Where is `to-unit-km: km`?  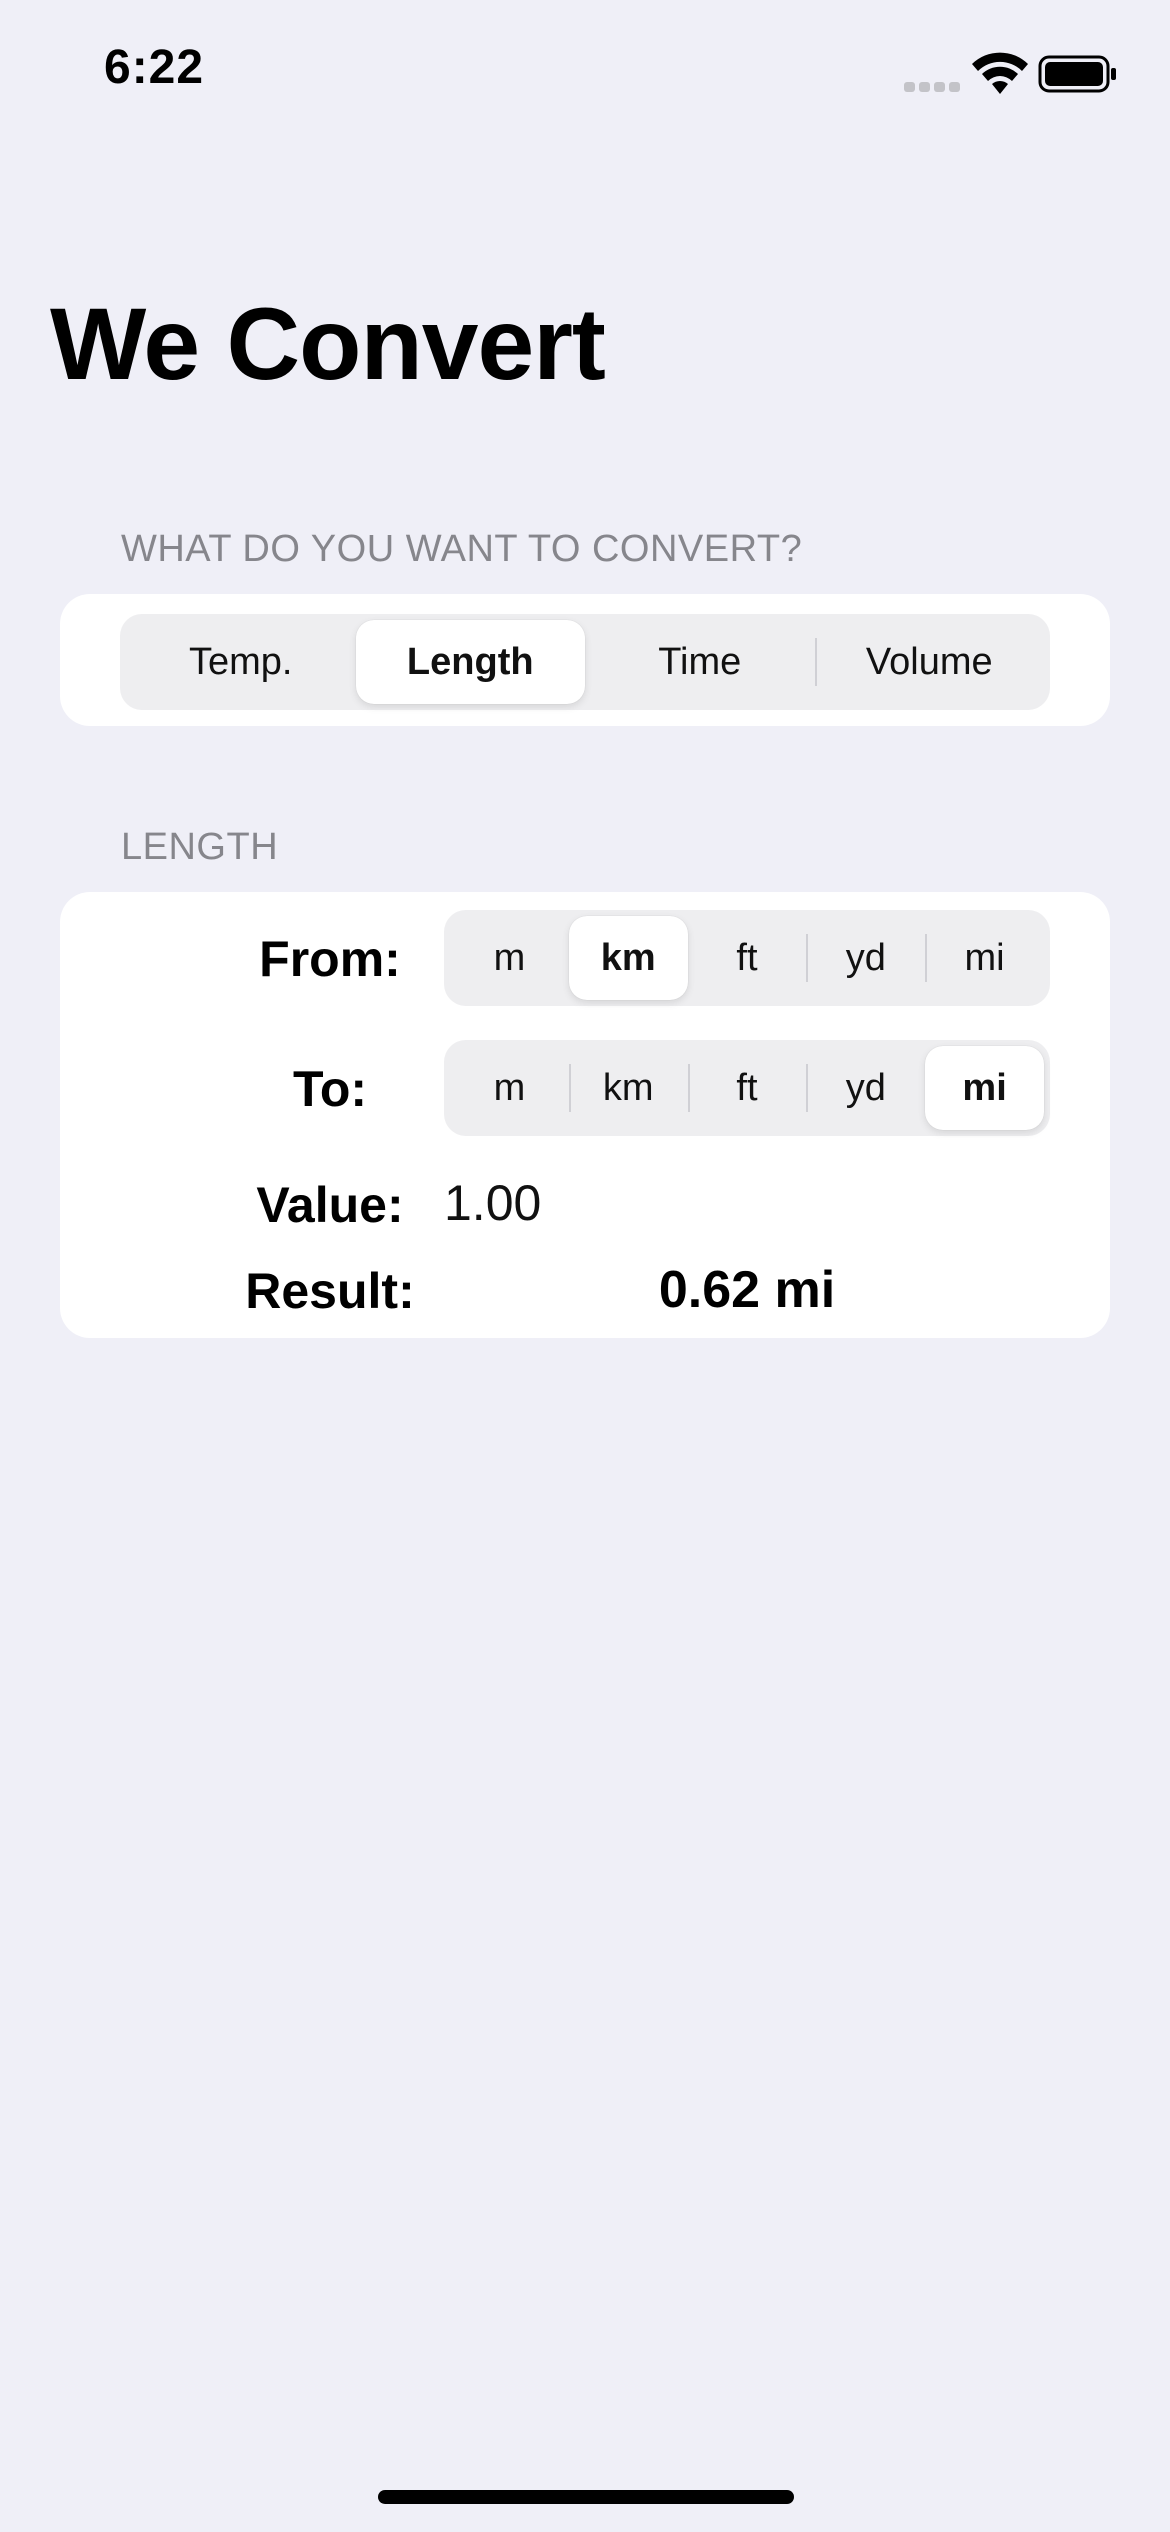 to-unit-km: km is located at coordinates (628, 1088).